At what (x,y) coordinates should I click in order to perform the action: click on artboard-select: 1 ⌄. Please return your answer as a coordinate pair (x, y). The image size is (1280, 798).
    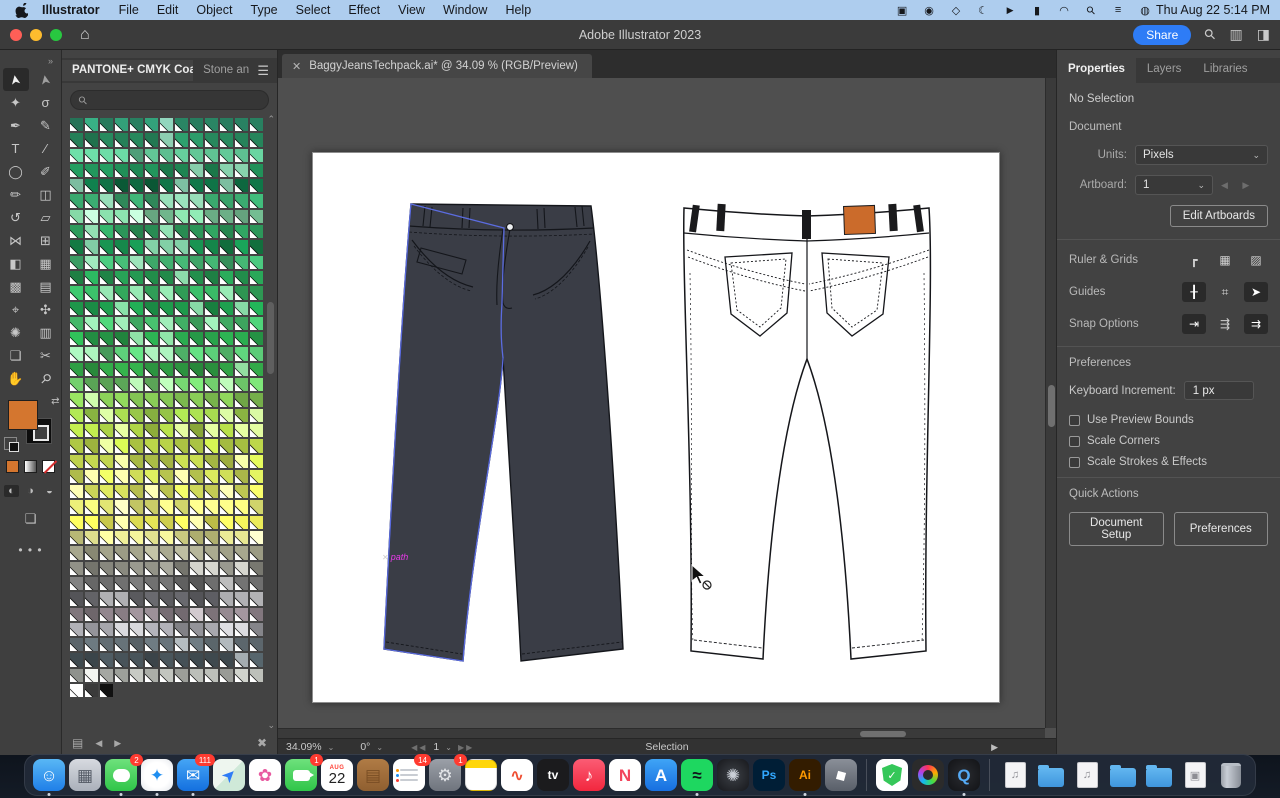
    Looking at the image, I should click on (1174, 185).